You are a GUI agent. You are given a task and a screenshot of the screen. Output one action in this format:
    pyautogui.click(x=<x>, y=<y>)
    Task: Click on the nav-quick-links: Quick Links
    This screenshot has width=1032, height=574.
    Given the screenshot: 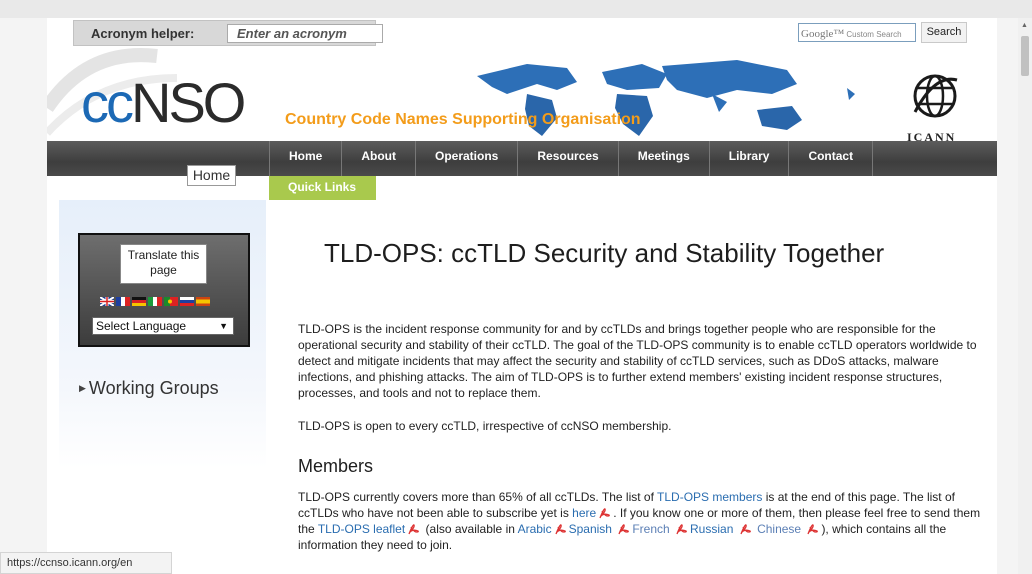 What is the action you would take?
    pyautogui.click(x=322, y=188)
    